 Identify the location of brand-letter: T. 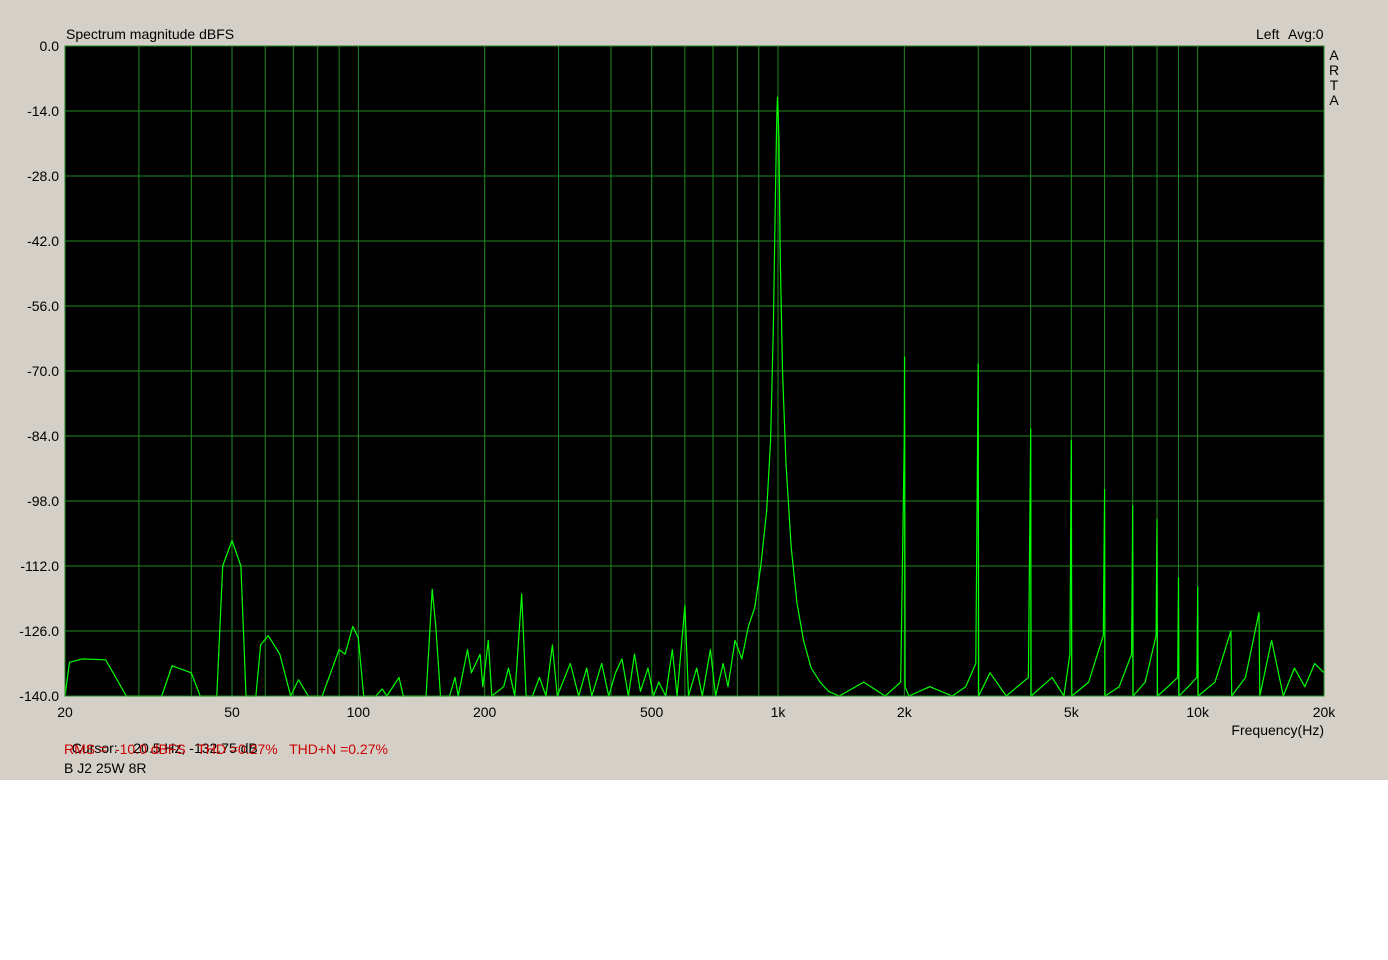
(1334, 85).